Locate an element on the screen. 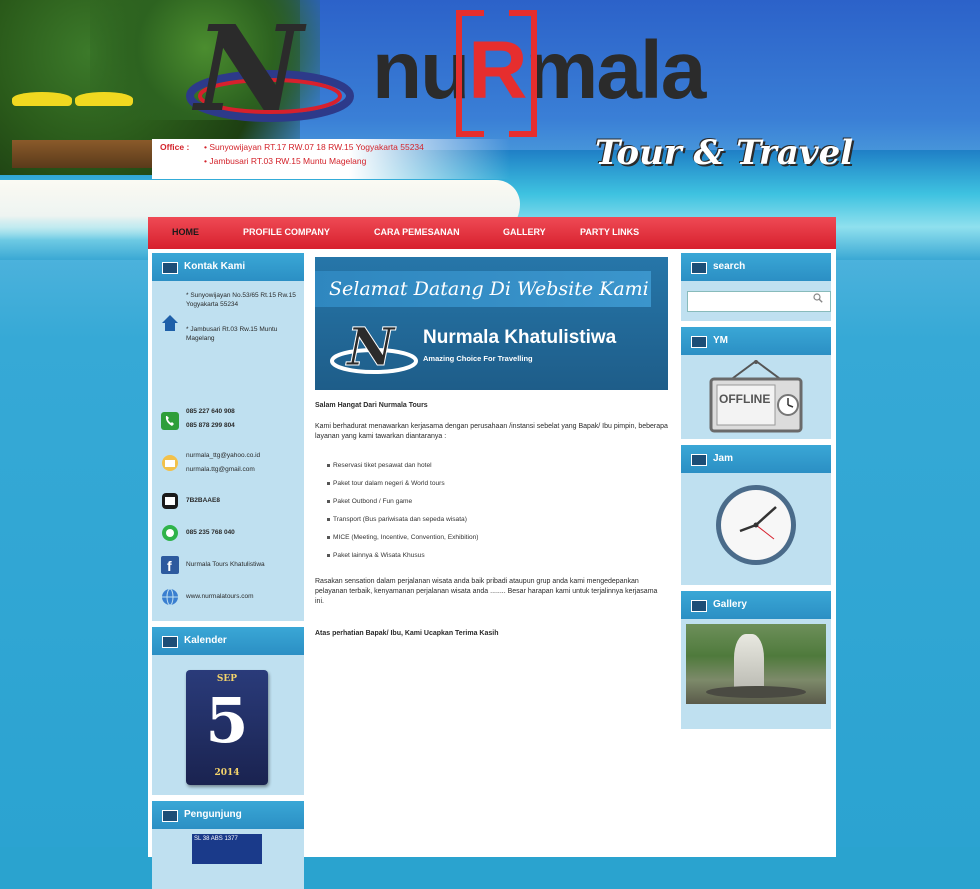  bbm-icon is located at coordinates (170, 501).